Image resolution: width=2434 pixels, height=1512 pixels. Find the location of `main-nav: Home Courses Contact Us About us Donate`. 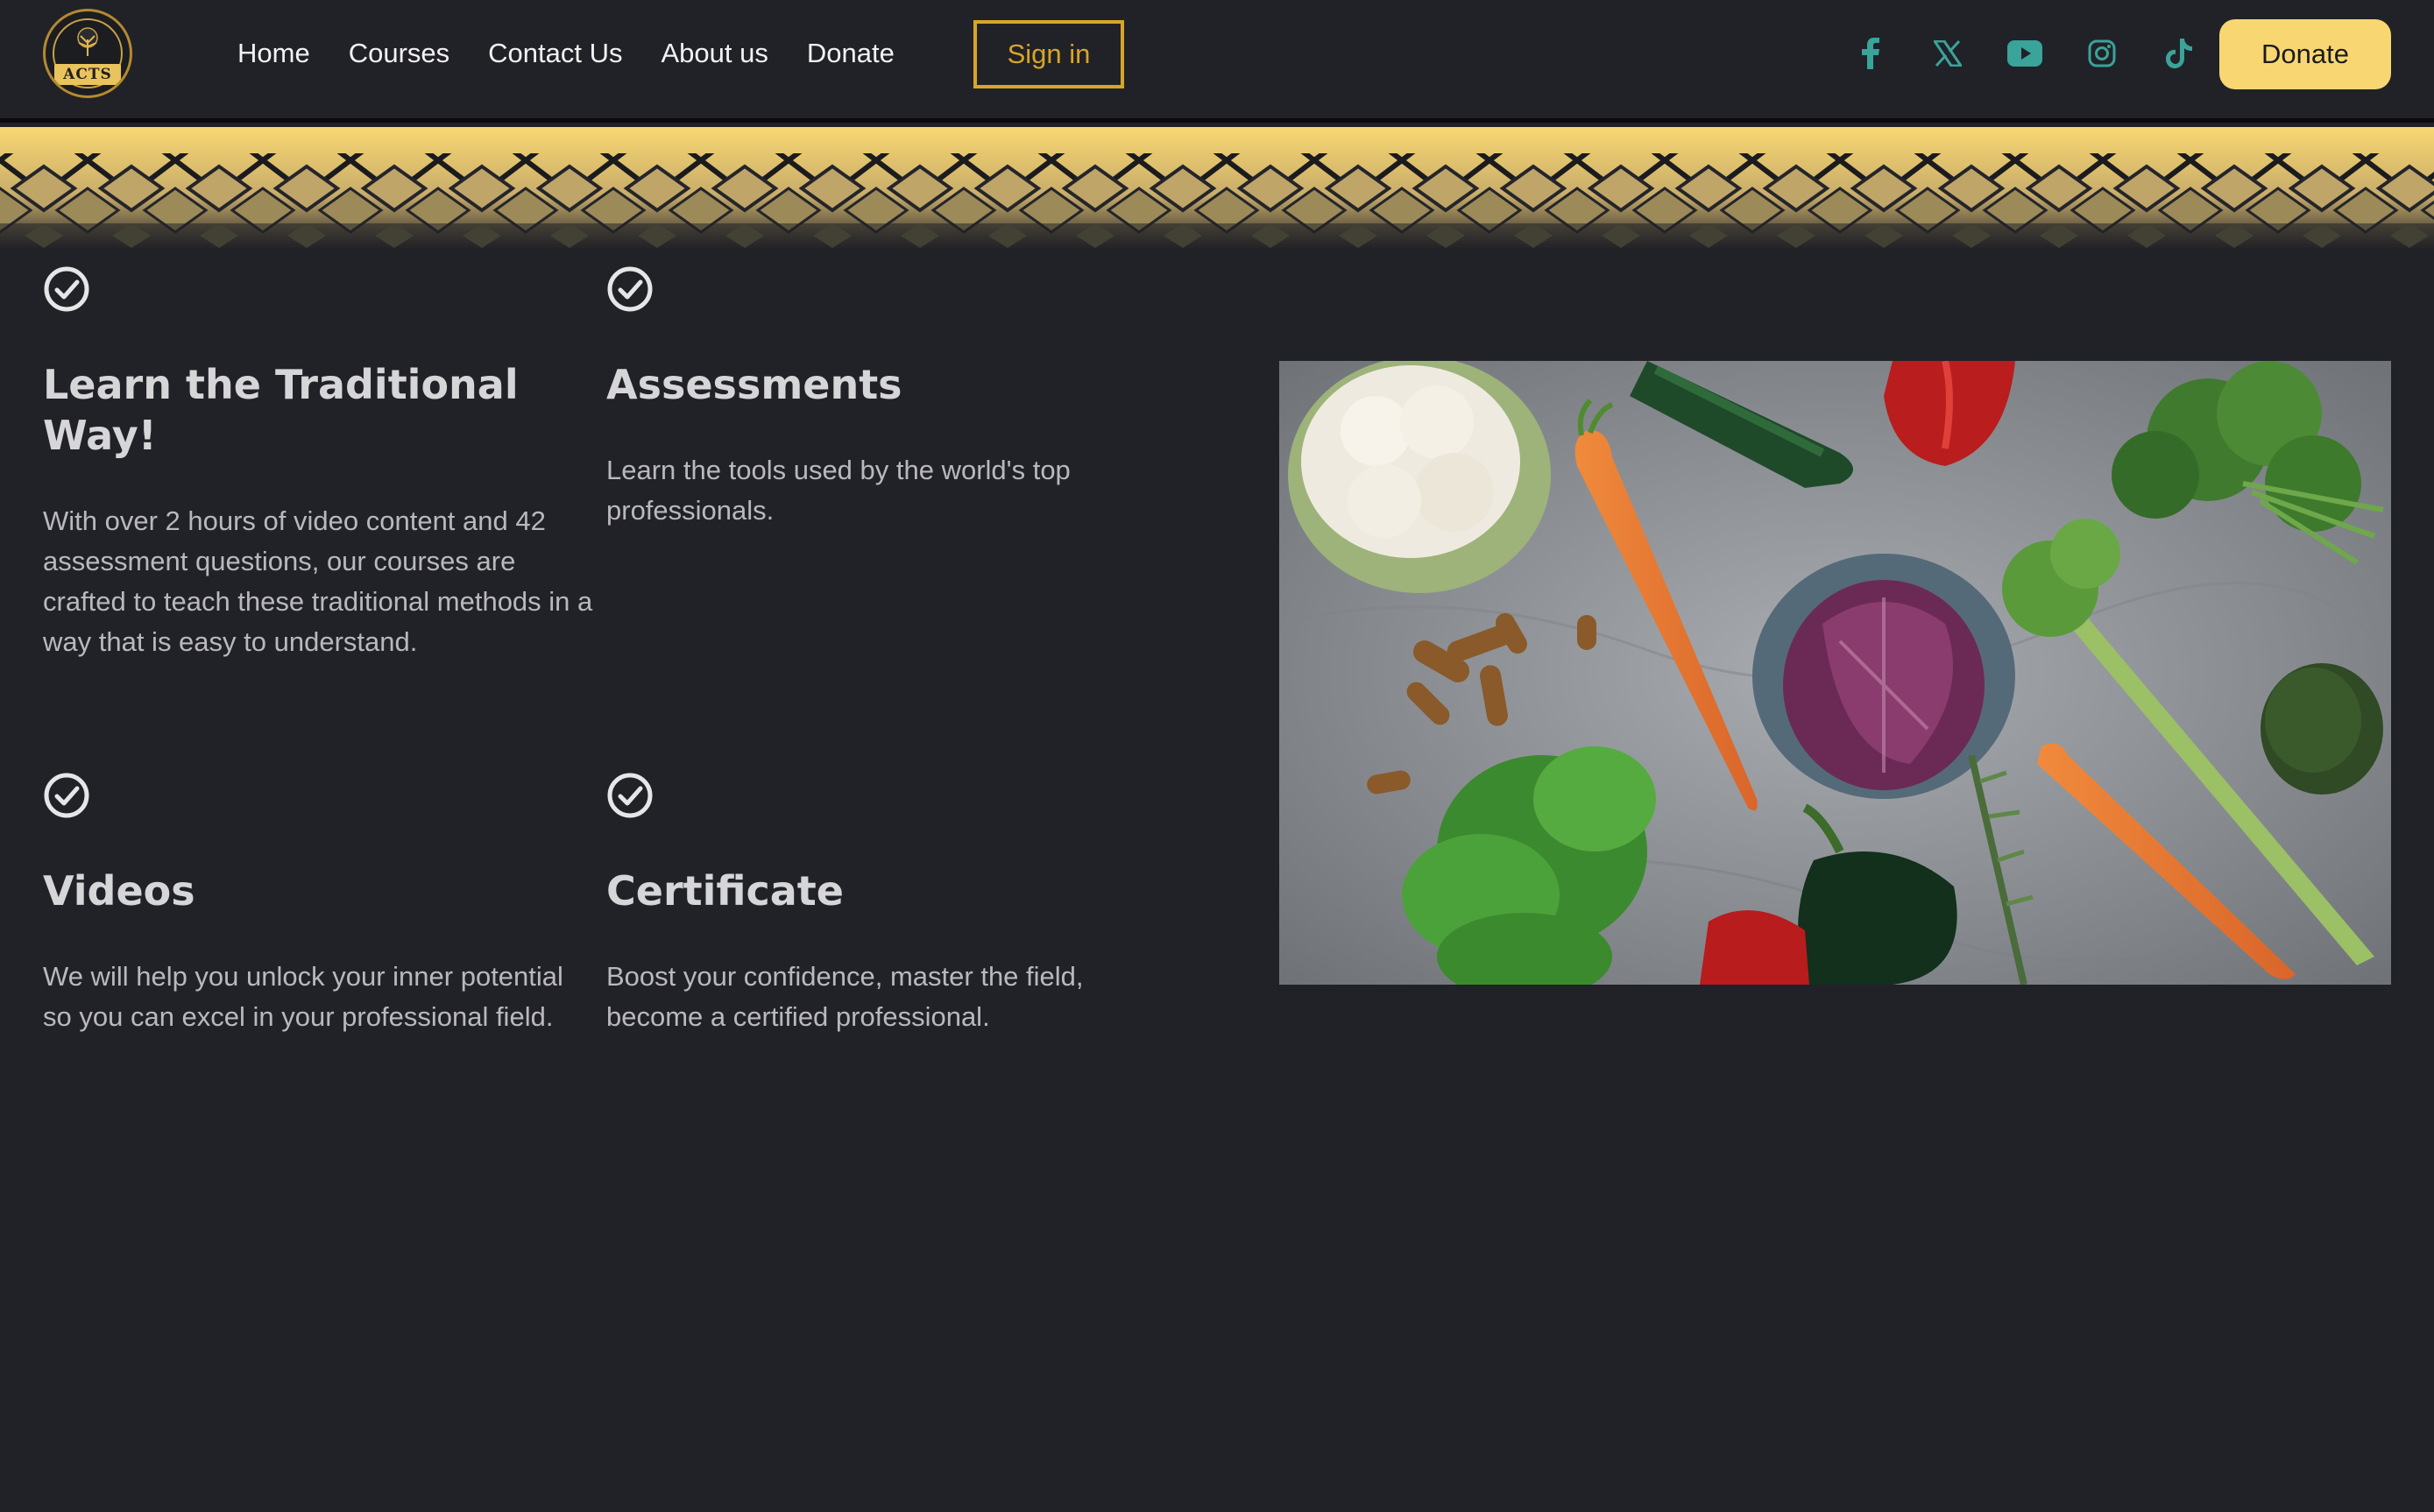

main-nav: Home Courses Contact Us About us Donate is located at coordinates (585, 53).